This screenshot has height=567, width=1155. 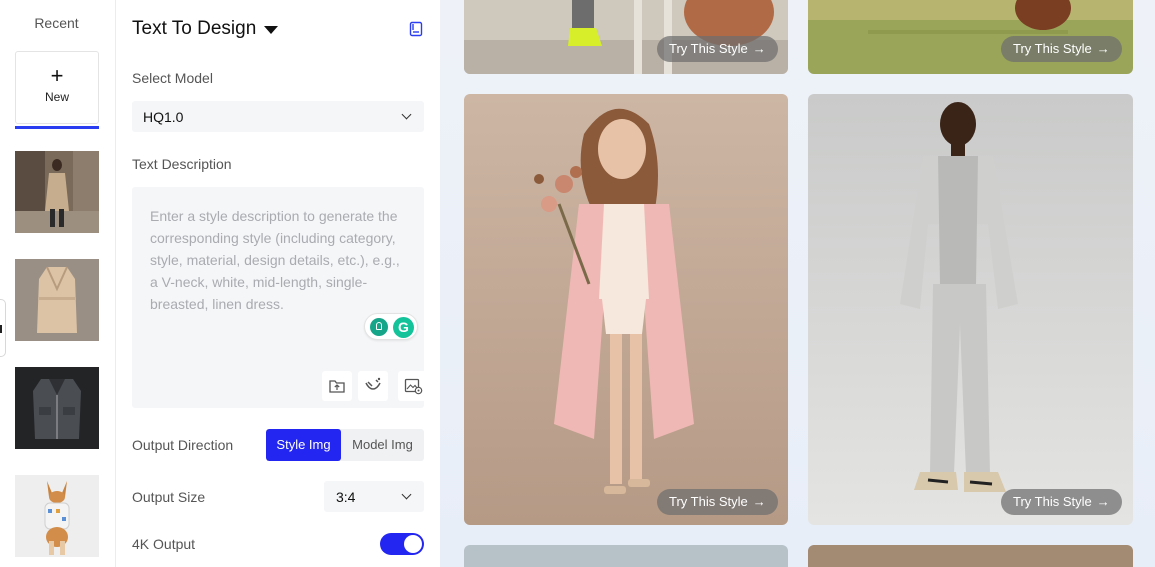 I want to click on output-4k-toggle, so click(x=402, y=544).